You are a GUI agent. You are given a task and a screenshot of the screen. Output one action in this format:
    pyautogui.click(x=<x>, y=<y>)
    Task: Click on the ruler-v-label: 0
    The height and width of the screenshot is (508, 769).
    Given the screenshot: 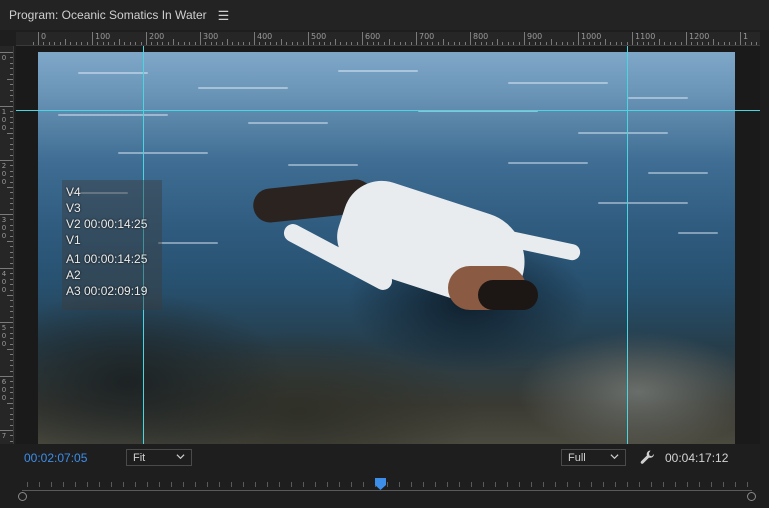 What is the action you would take?
    pyautogui.click(x=4, y=58)
    